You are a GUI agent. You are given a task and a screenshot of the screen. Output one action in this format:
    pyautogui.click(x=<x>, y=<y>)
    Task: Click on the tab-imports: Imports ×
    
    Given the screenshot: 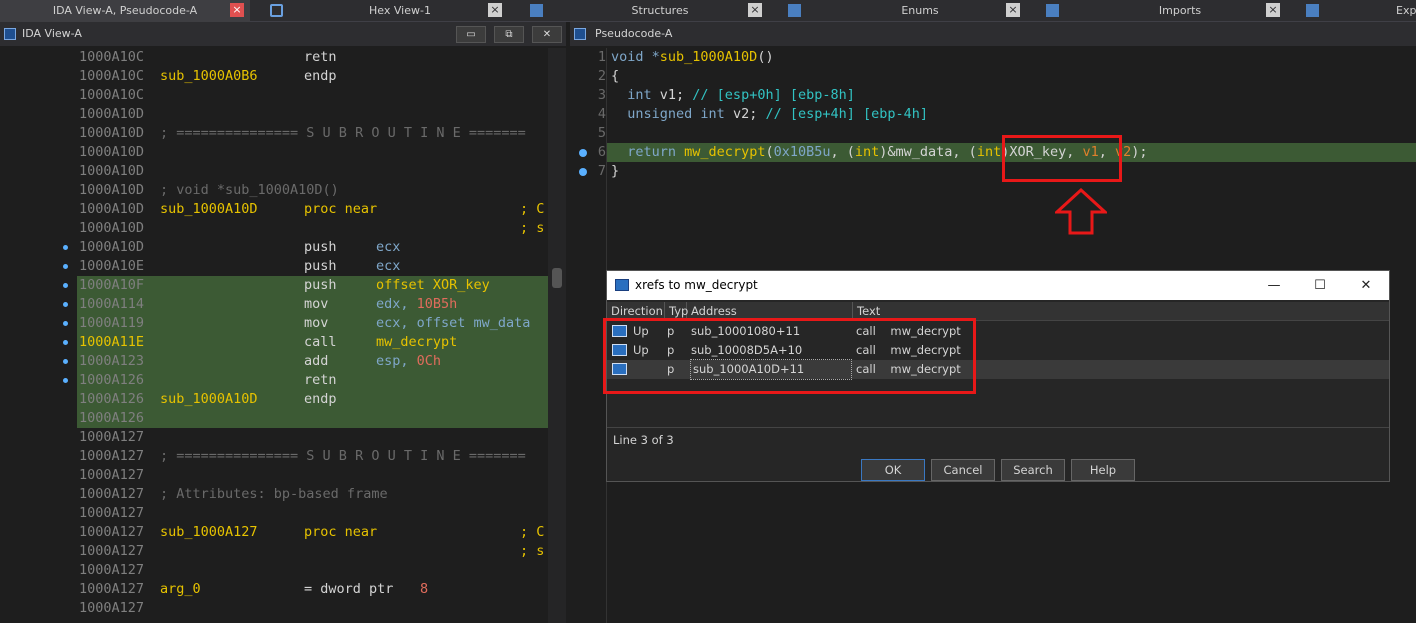 What is the action you would take?
    pyautogui.click(x=1165, y=11)
    